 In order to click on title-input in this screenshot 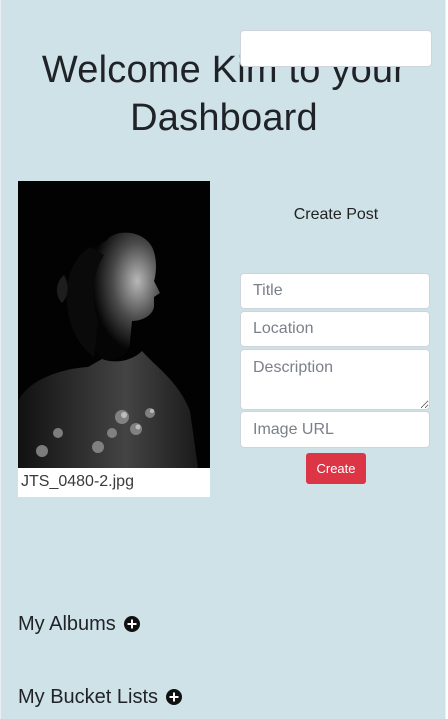, I will do `click(335, 291)`.